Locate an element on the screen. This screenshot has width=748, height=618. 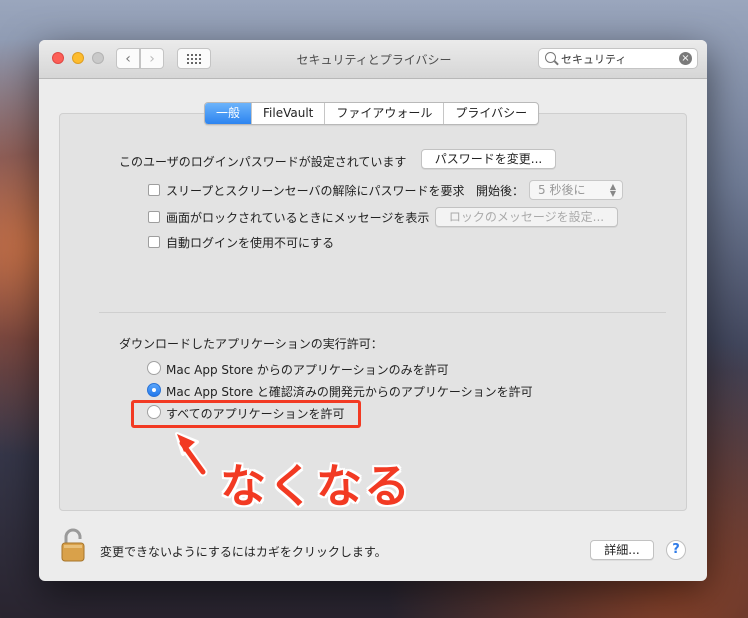
tab-general: 一般 is located at coordinates (228, 113).